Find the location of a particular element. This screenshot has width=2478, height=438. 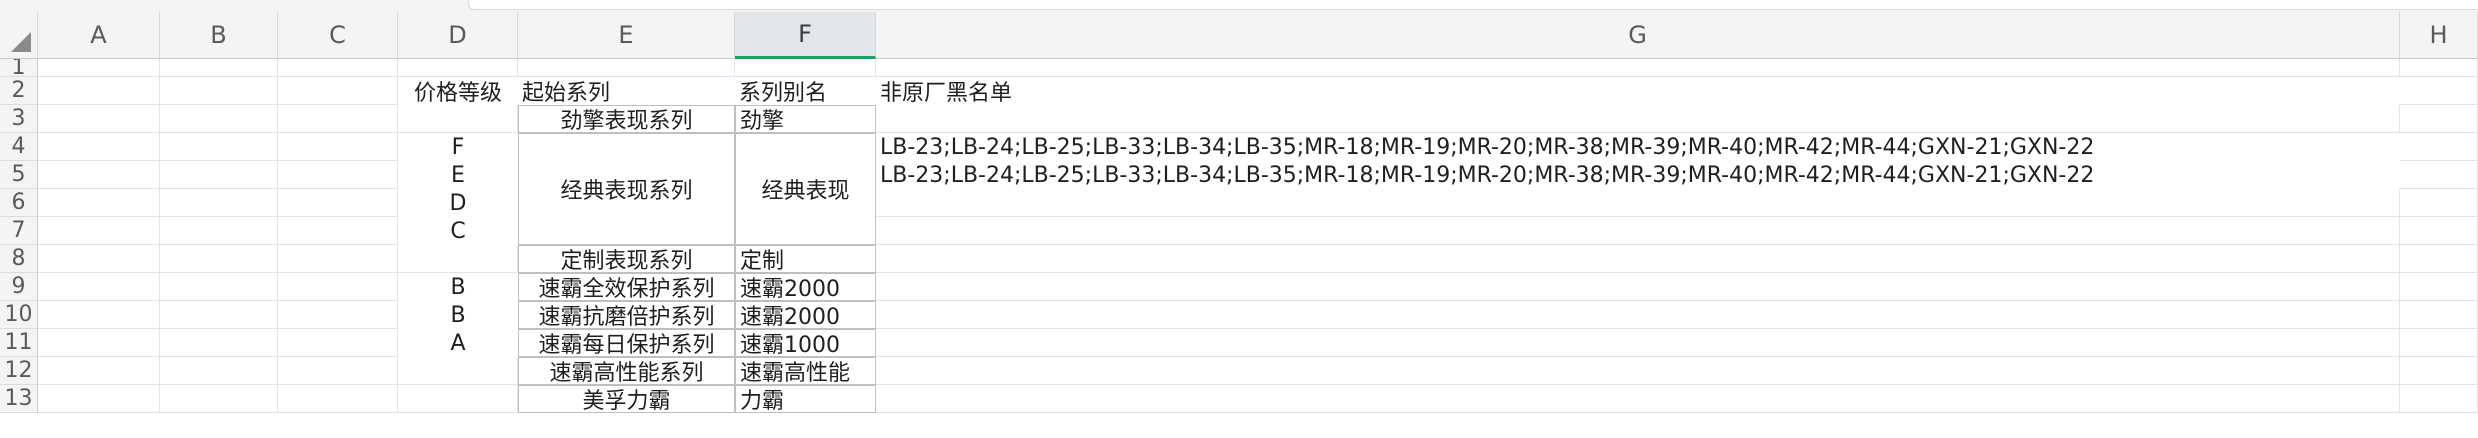

row-header-10: 10 is located at coordinates (19, 315).